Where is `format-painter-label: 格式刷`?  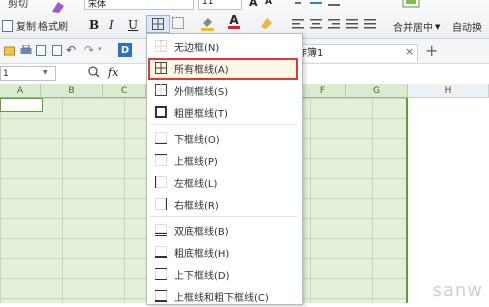
format-painter-label: 格式刷 is located at coordinates (53, 27).